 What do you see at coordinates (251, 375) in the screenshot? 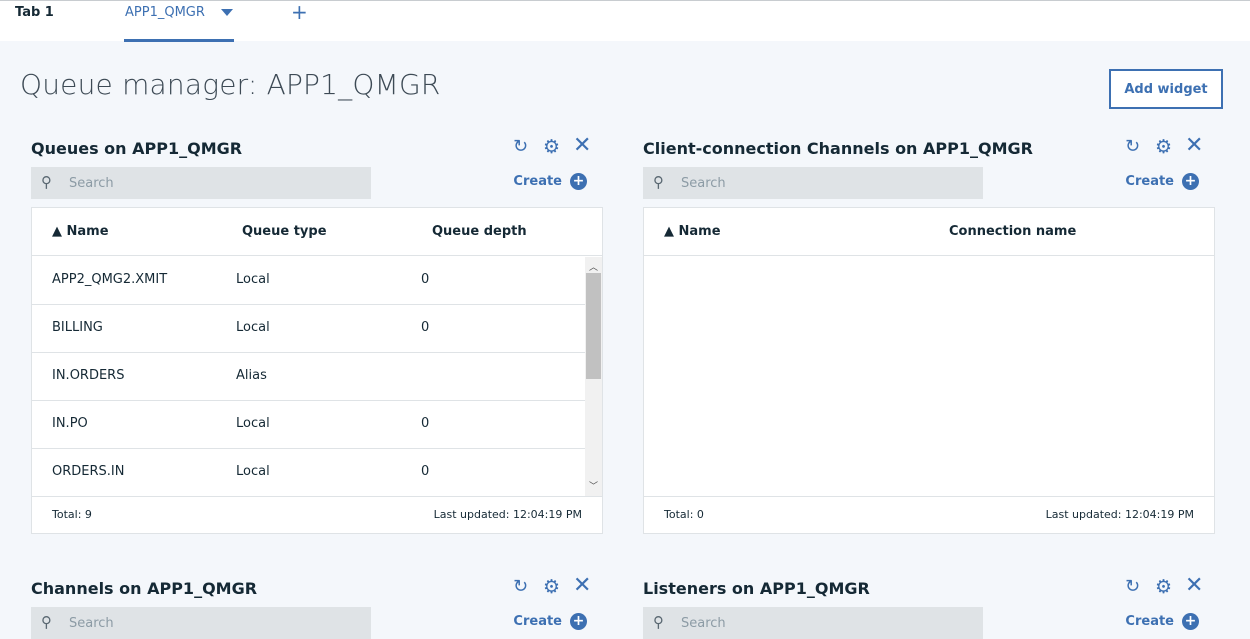
I see `cell-type: Alias` at bounding box center [251, 375].